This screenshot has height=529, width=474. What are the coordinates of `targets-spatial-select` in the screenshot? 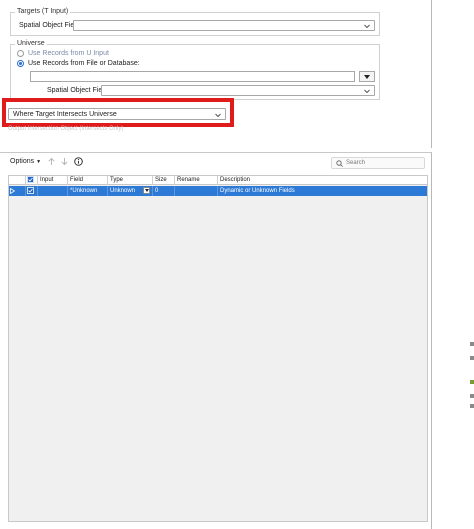 It's located at (224, 25).